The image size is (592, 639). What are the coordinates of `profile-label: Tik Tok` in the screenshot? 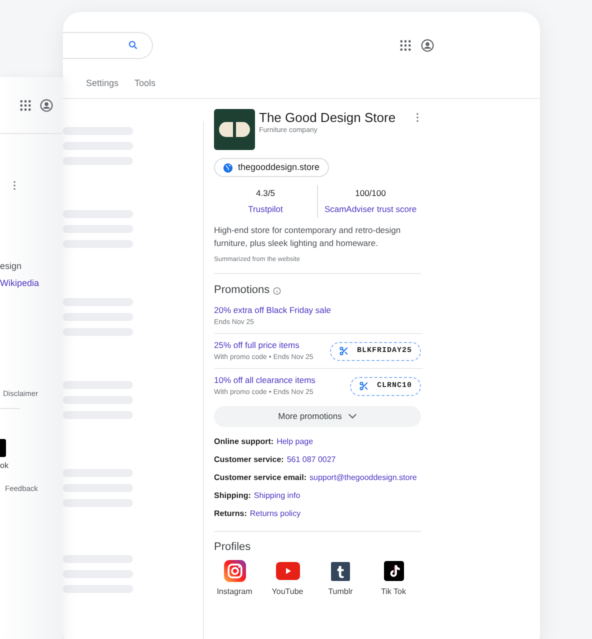 It's located at (393, 592).